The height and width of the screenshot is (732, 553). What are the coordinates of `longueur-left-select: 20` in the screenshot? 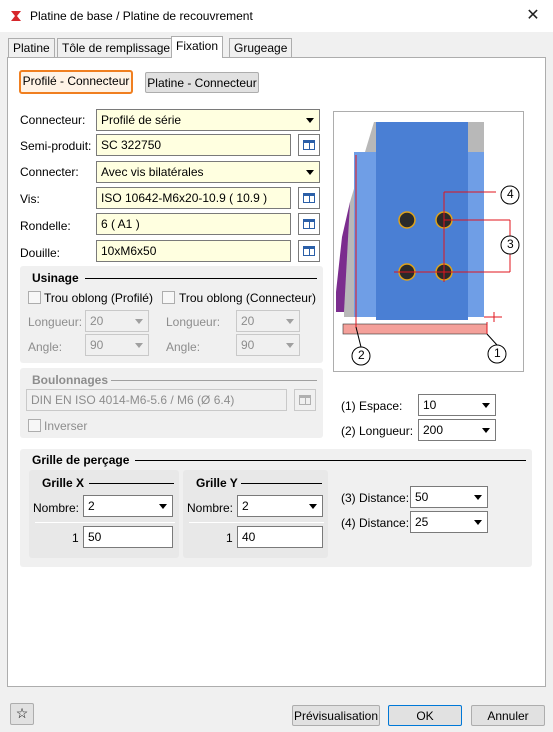 It's located at (117, 321).